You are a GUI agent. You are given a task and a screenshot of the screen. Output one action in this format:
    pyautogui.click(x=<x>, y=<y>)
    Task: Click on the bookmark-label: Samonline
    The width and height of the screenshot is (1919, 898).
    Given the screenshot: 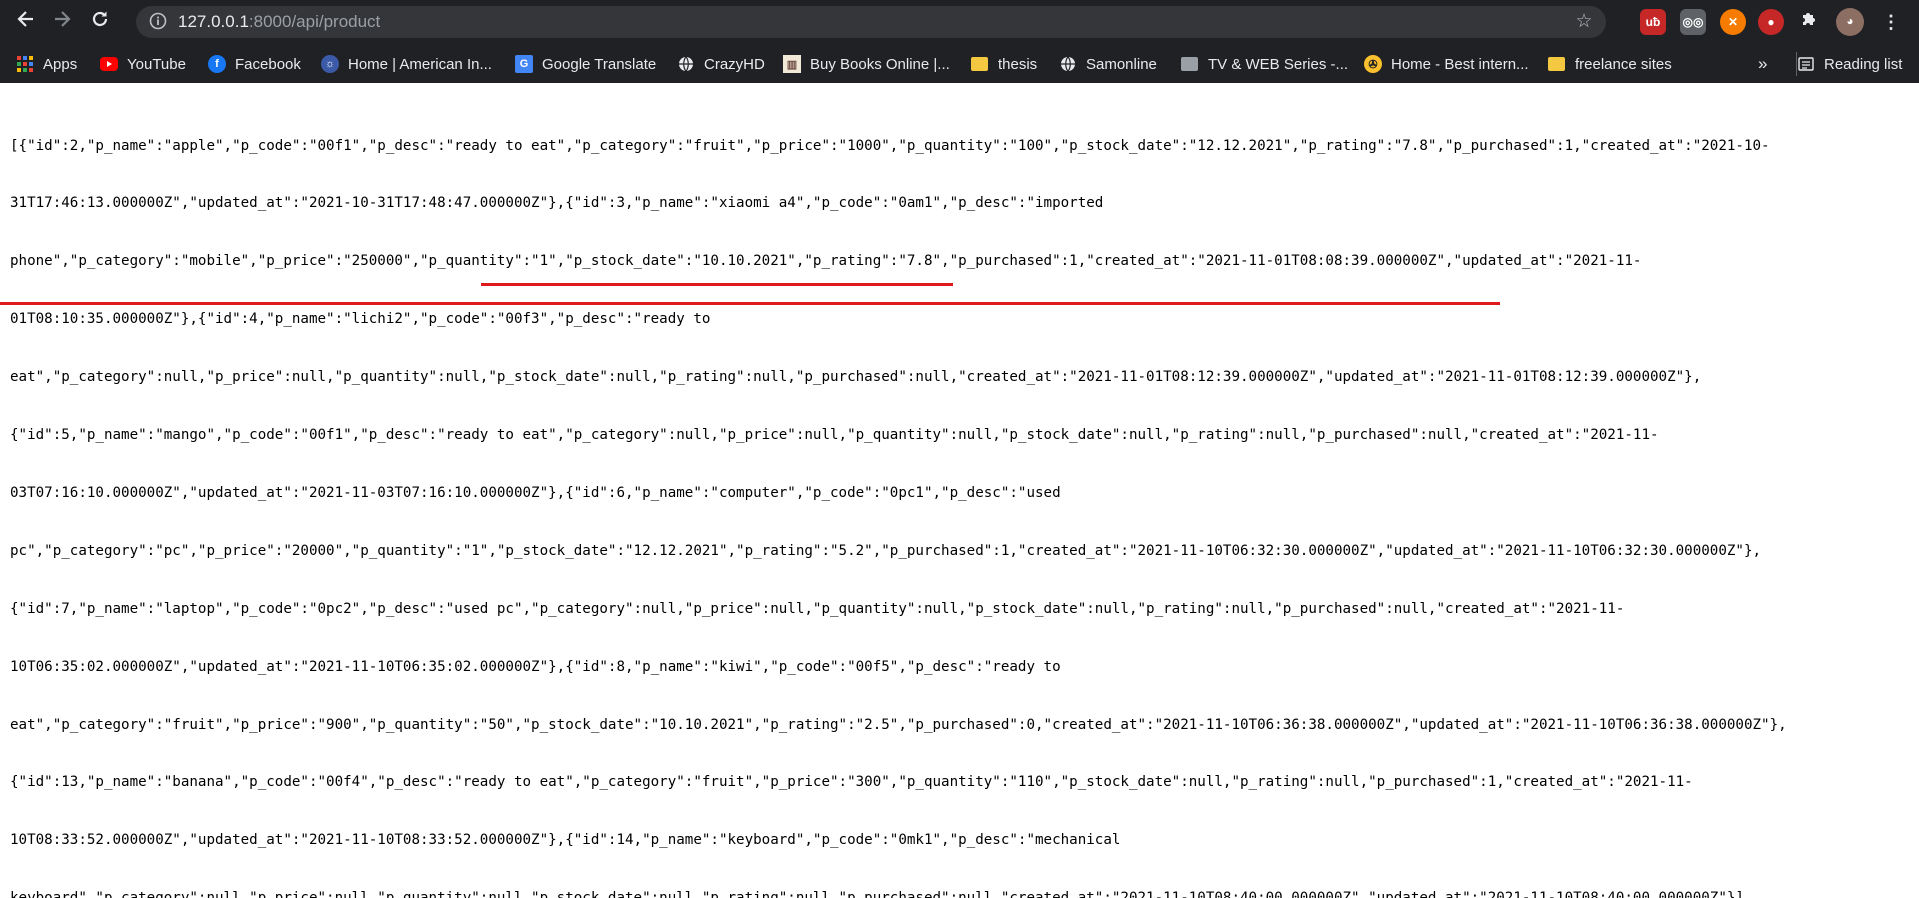 What is the action you would take?
    pyautogui.click(x=1121, y=64)
    